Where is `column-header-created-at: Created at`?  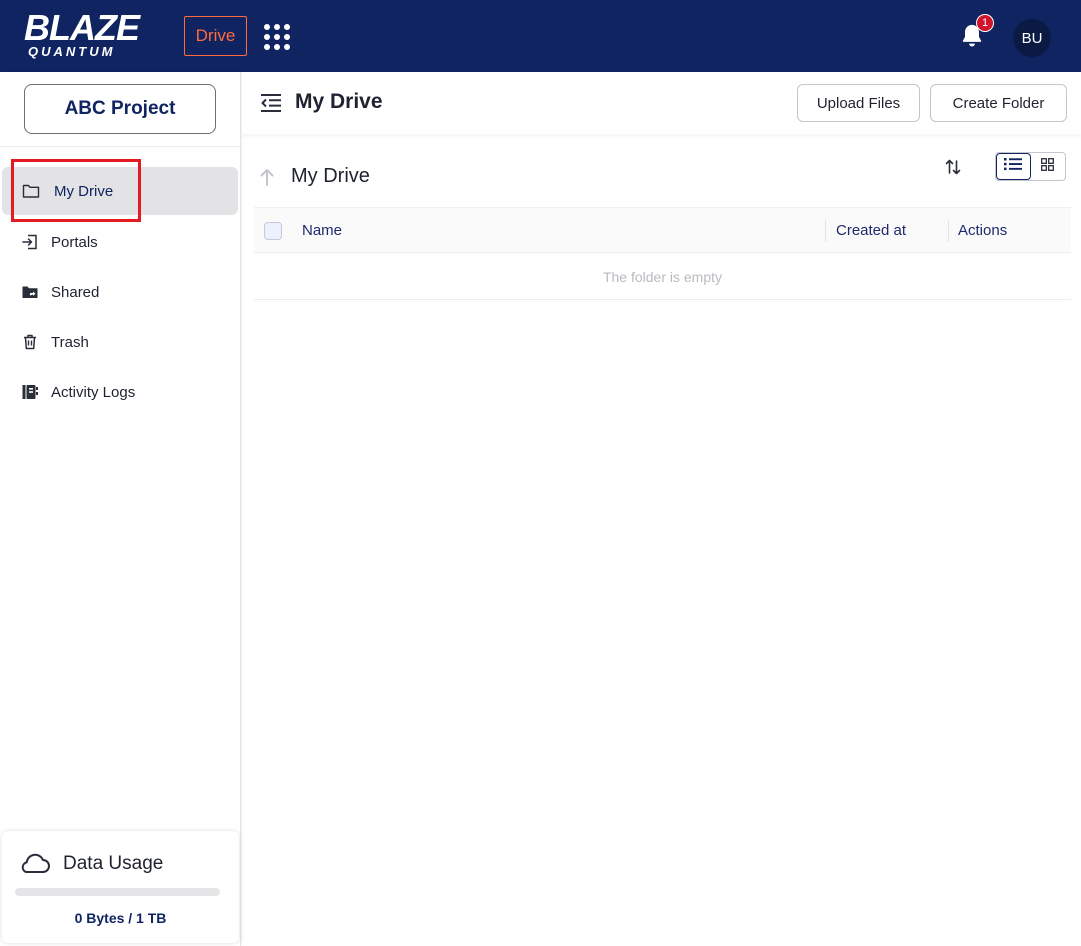
column-header-created-at: Created at is located at coordinates (871, 230).